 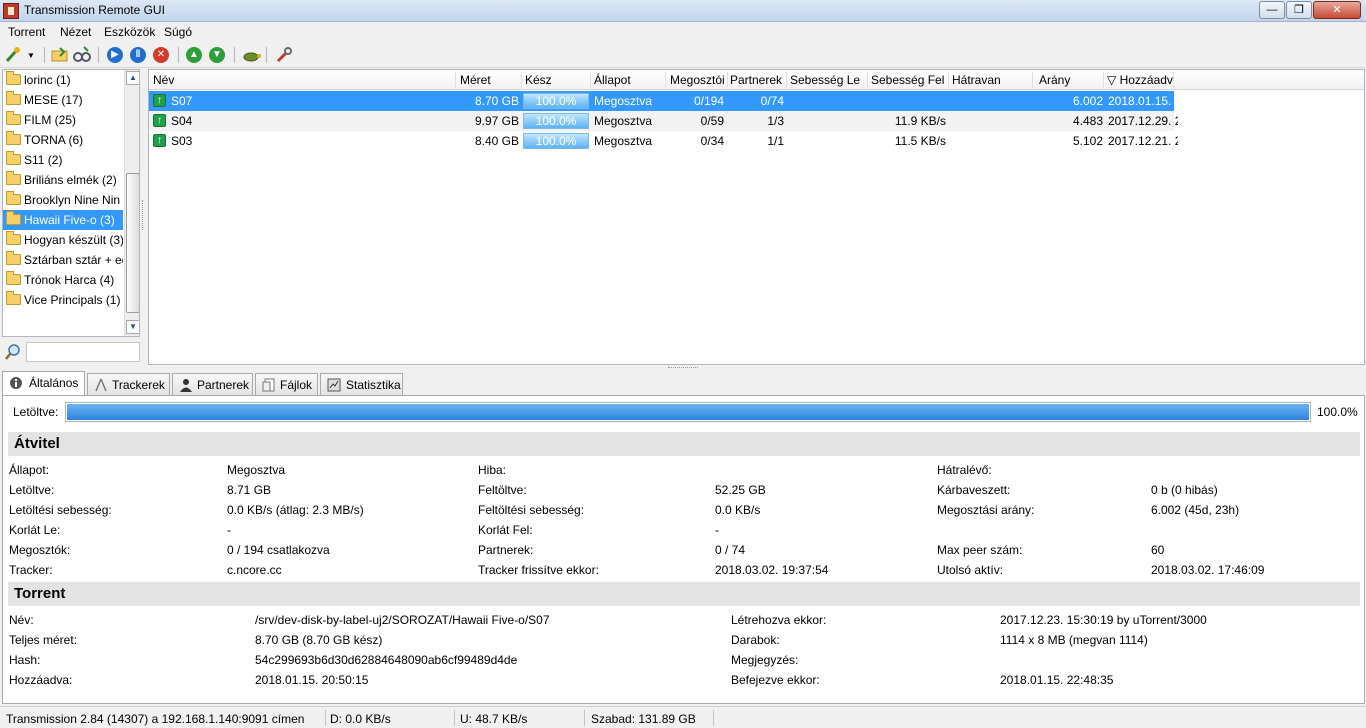 I want to click on transfer-label: Feltöltési sebesség:, so click(x=531, y=510).